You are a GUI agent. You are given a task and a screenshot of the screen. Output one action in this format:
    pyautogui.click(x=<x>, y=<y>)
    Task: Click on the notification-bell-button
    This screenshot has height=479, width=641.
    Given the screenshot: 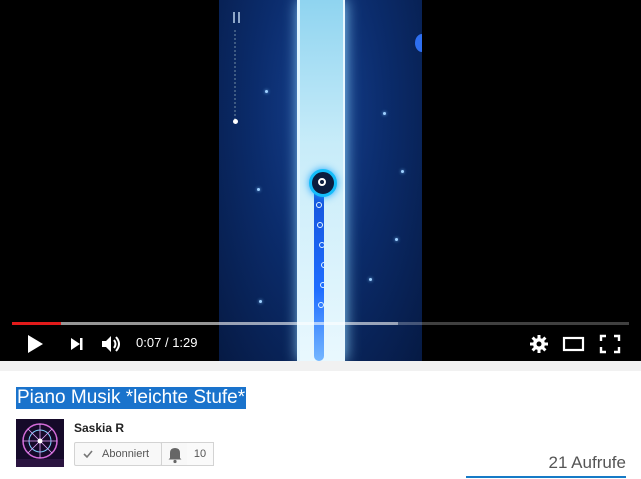 What is the action you would take?
    pyautogui.click(x=174, y=454)
    